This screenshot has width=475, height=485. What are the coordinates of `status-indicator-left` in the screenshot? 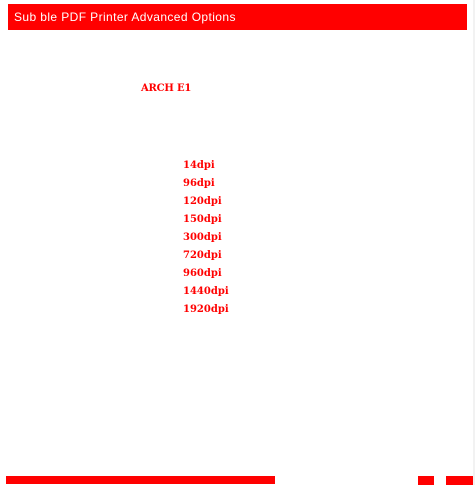 It's located at (426, 480).